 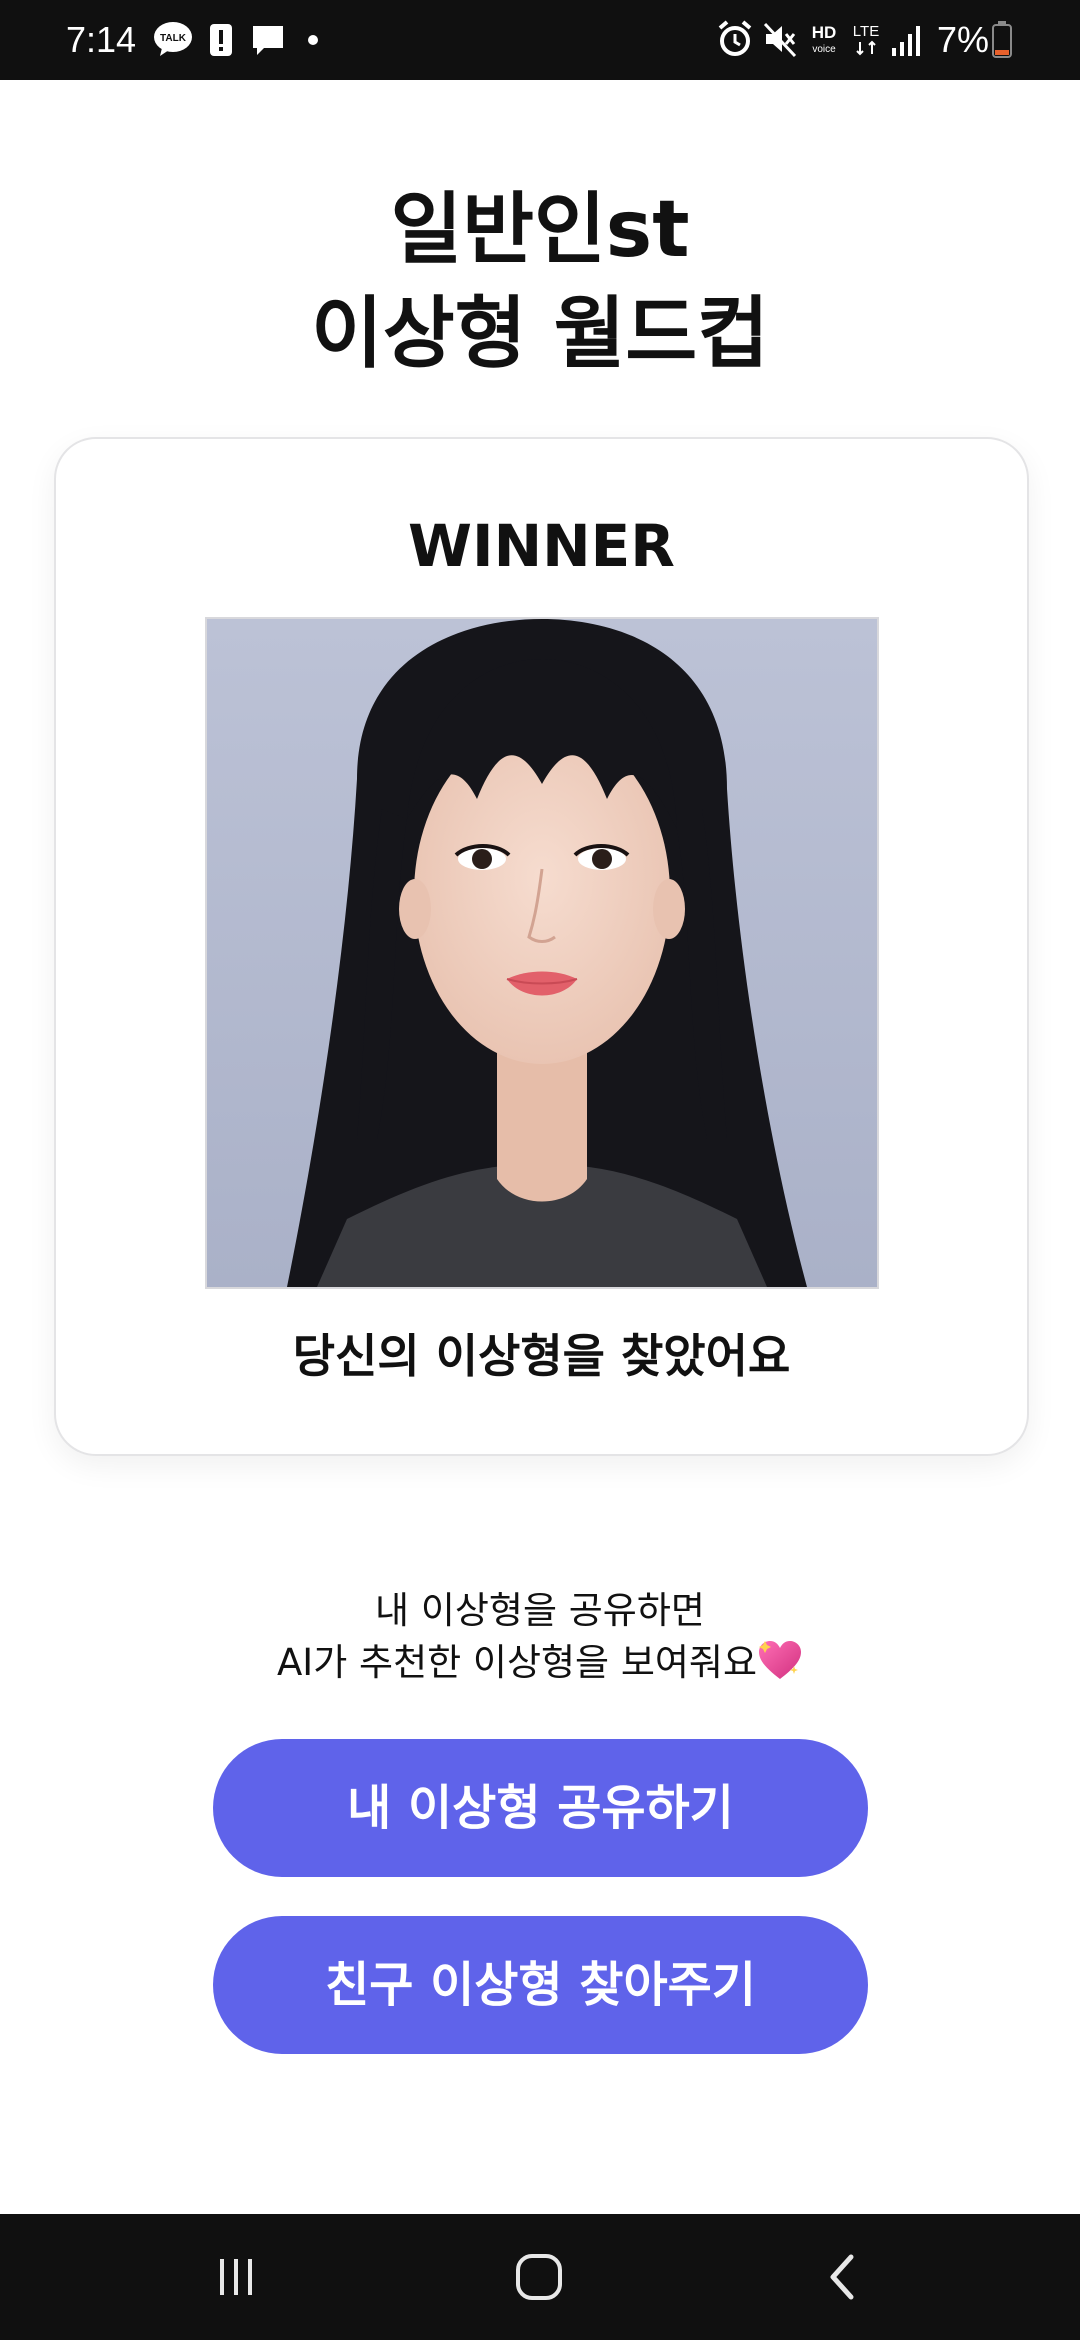 I want to click on find-friend-ideal-button: 친구 이상형 찾아주기, so click(x=540, y=1985).